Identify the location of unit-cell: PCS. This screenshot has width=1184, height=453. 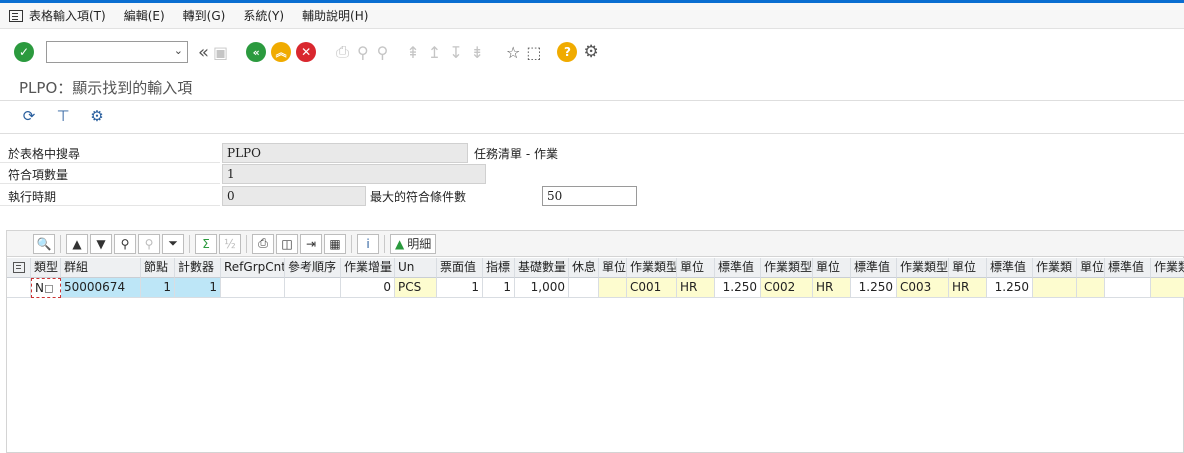
(416, 288).